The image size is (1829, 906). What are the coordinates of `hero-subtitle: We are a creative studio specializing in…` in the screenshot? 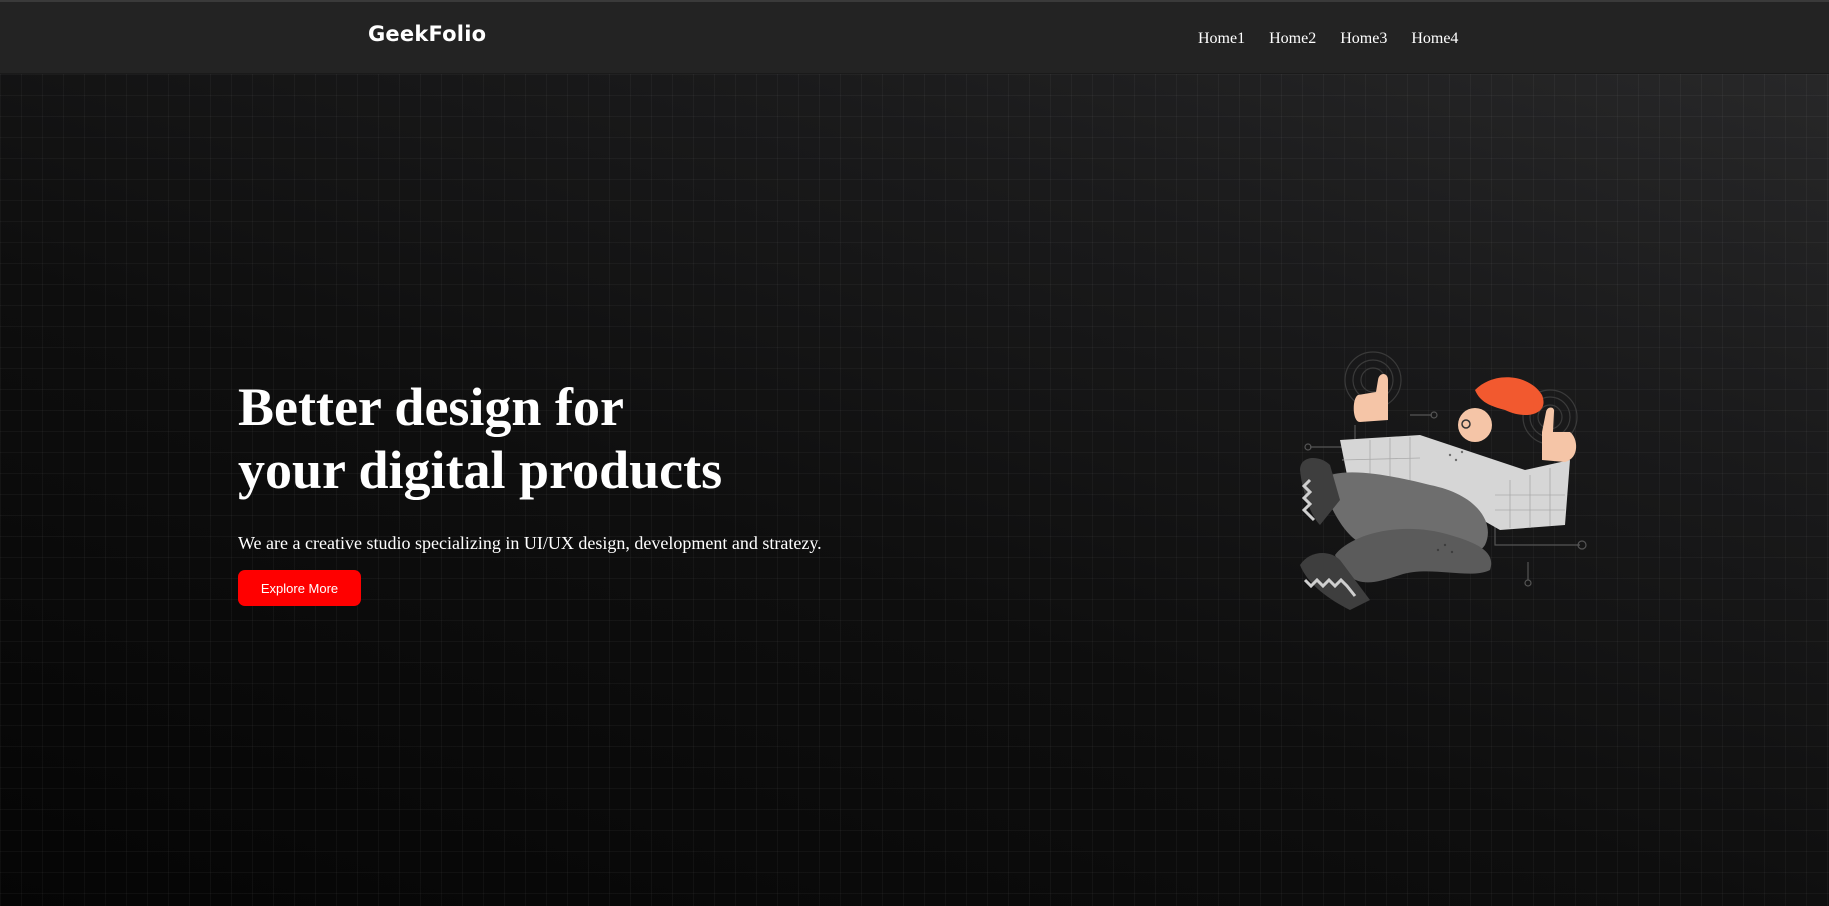 It's located at (530, 543).